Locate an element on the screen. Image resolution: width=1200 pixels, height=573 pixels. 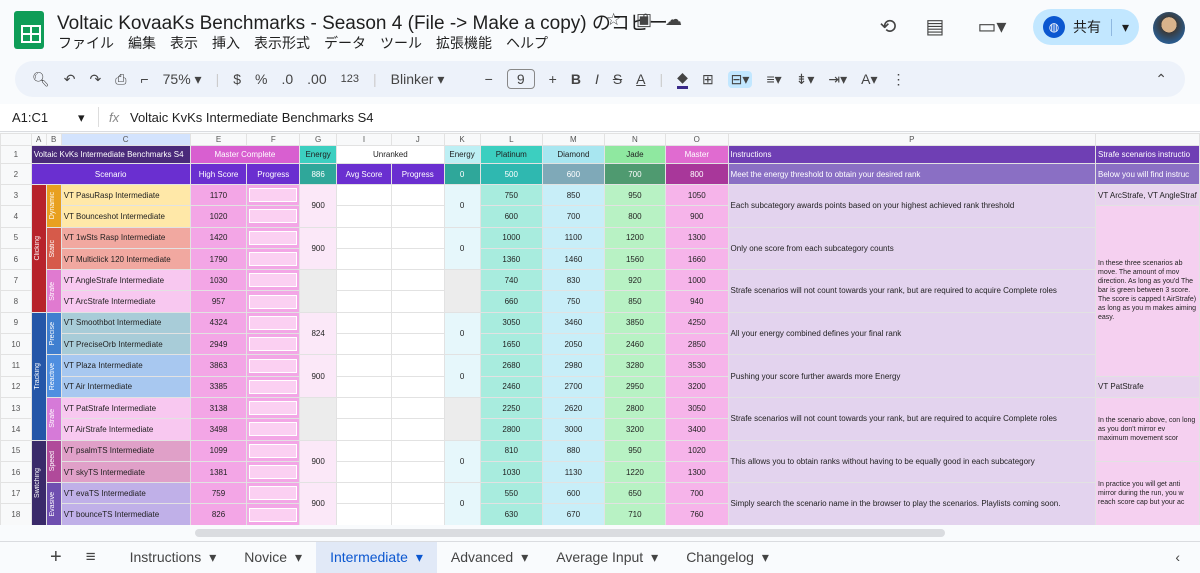
menu-format: 表示形式 is located at coordinates (282, 43).